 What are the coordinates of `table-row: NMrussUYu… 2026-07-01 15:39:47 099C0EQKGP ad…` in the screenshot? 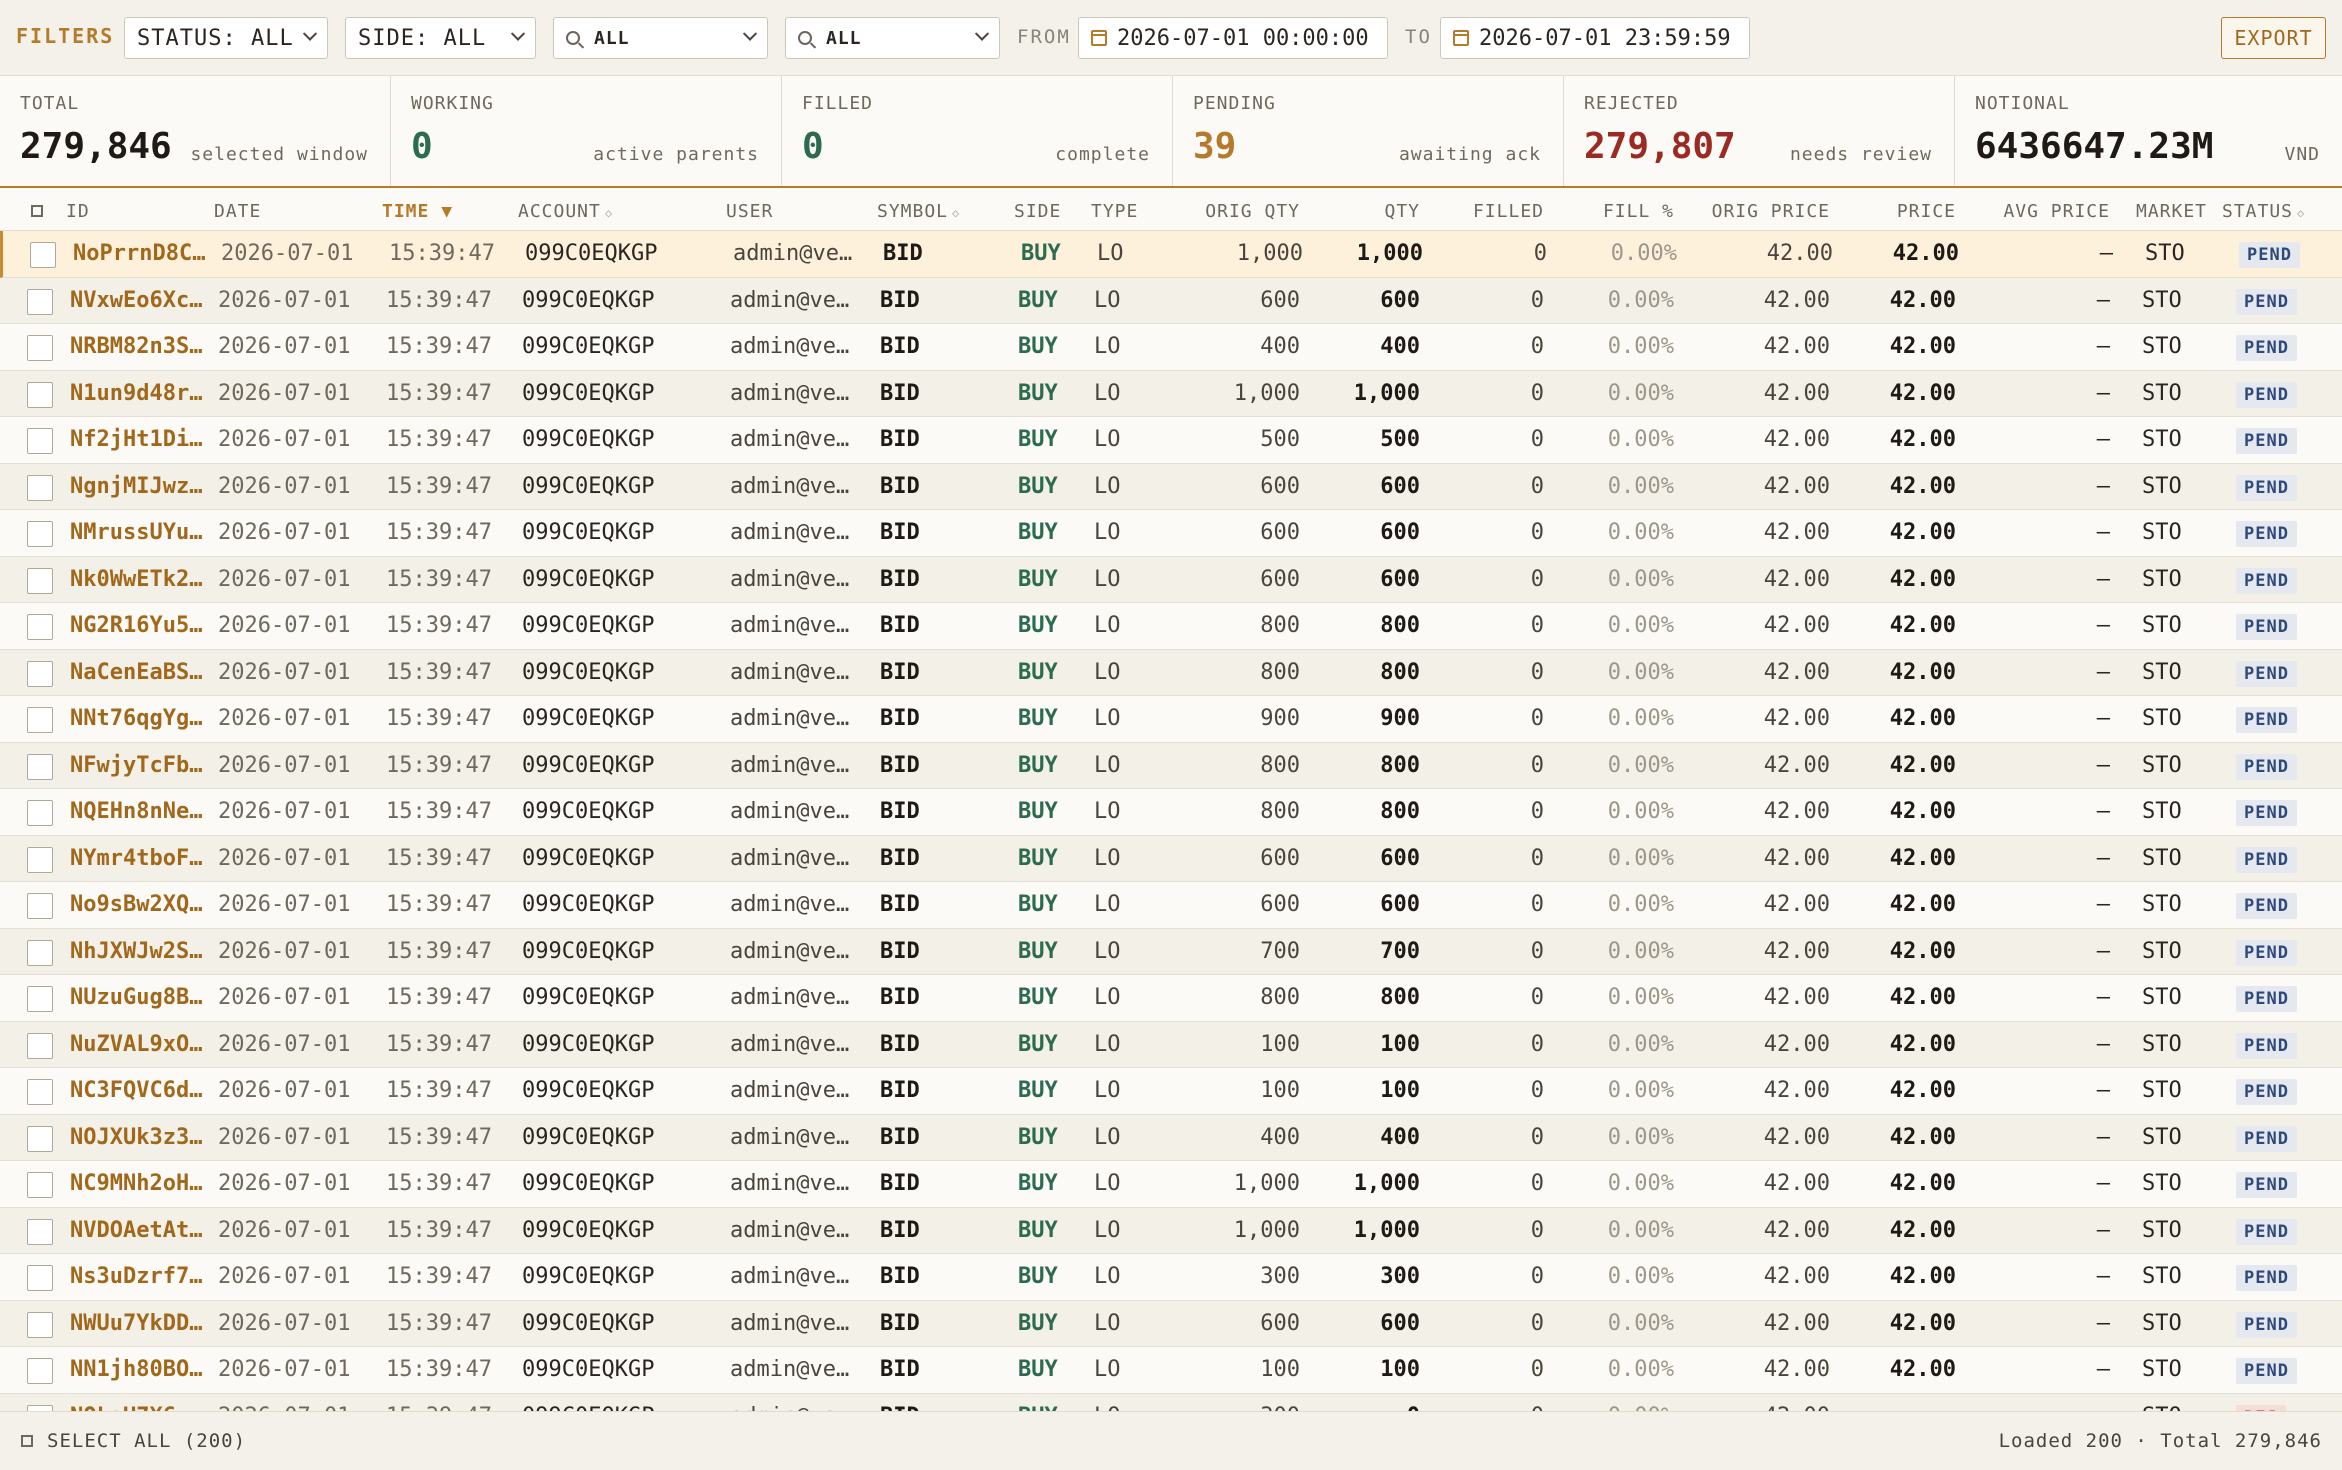 It's located at (1171, 533).